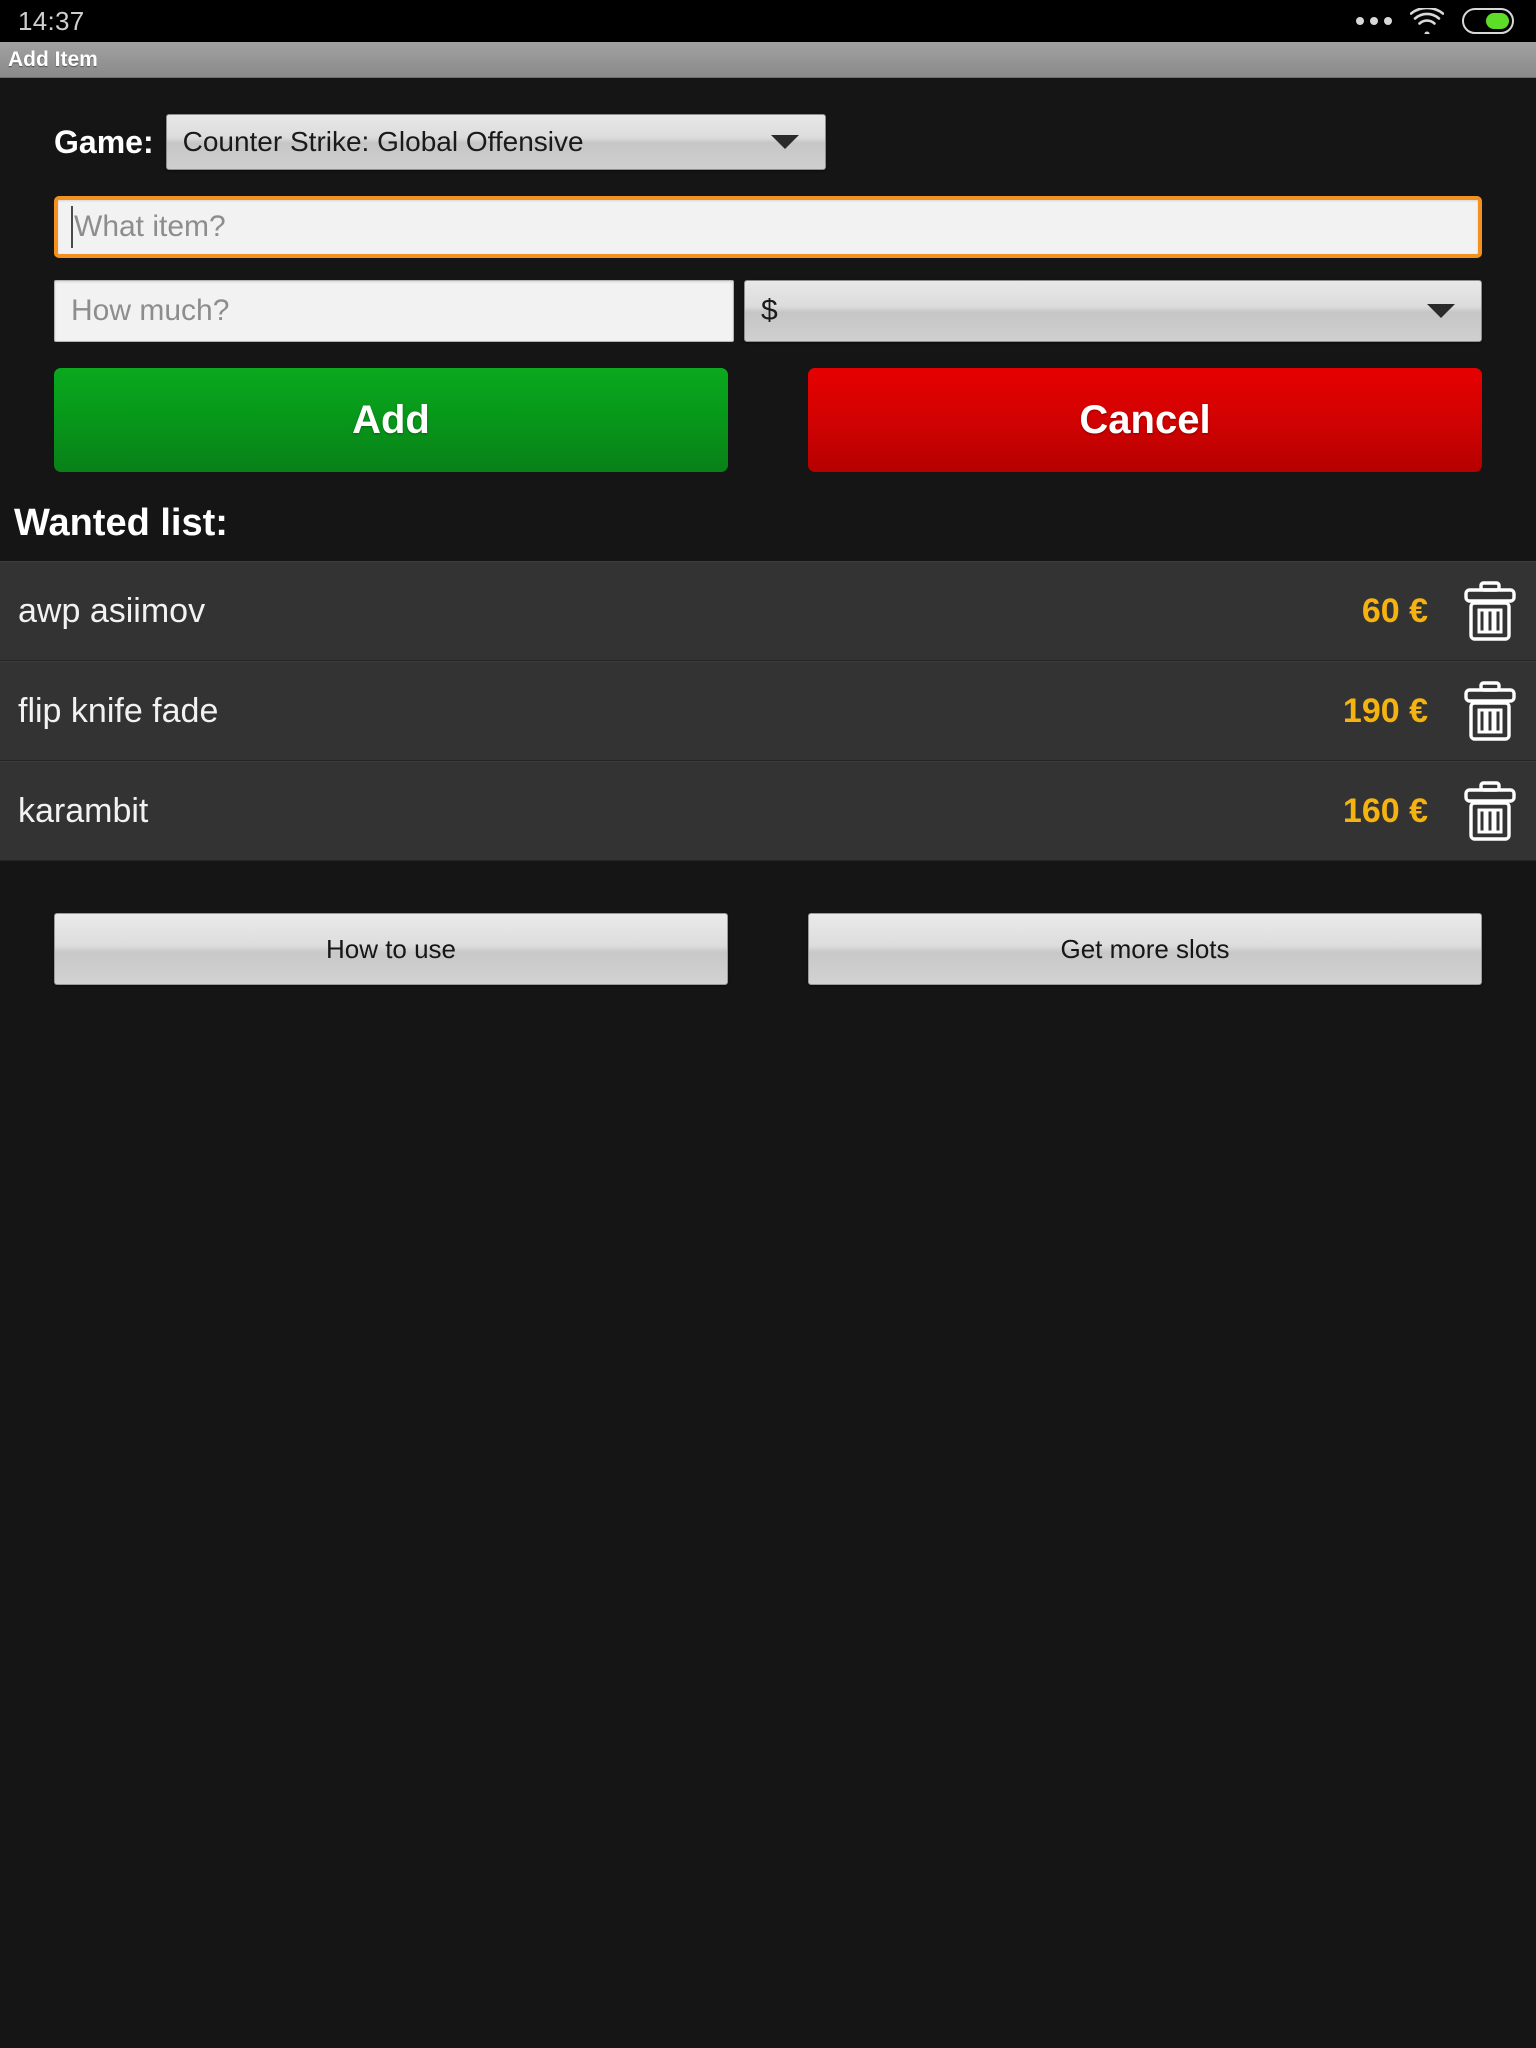 The height and width of the screenshot is (2048, 1536). What do you see at coordinates (150, 310) in the screenshot?
I see `price-placeholder: How much?` at bounding box center [150, 310].